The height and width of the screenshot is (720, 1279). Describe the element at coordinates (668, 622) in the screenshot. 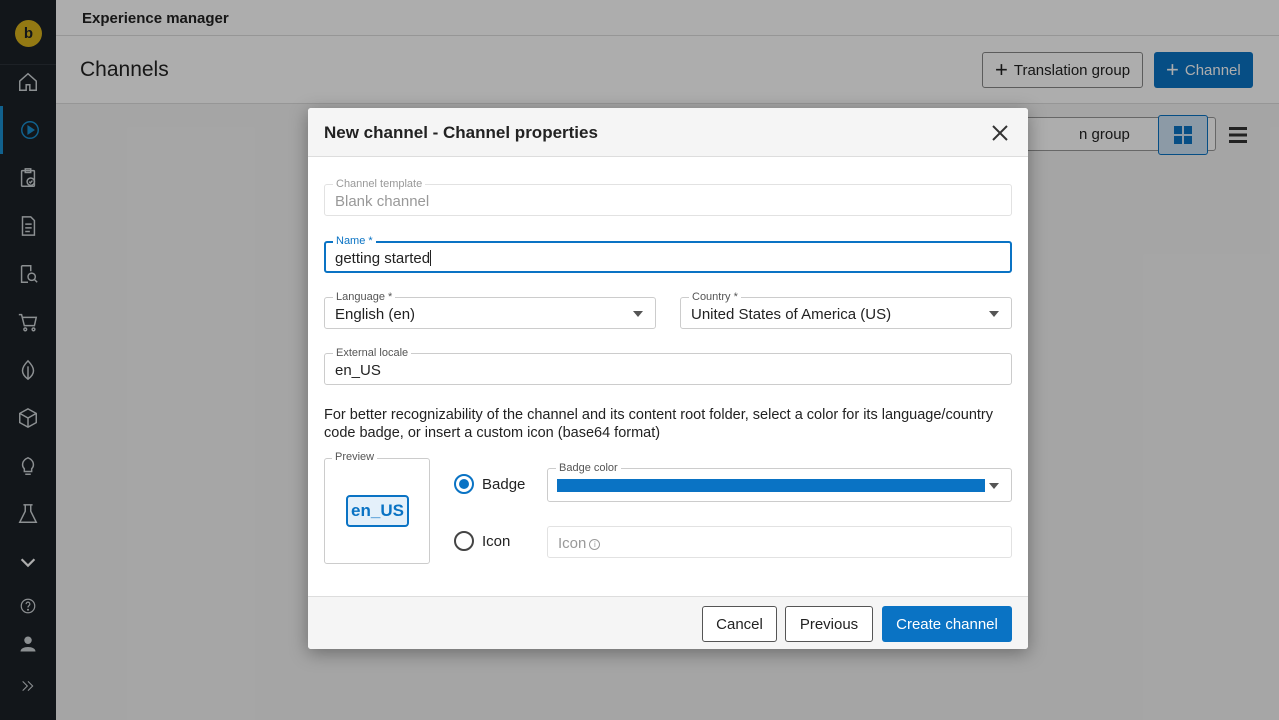

I see `dialog-footer: Cancel Previous Create channel` at that location.